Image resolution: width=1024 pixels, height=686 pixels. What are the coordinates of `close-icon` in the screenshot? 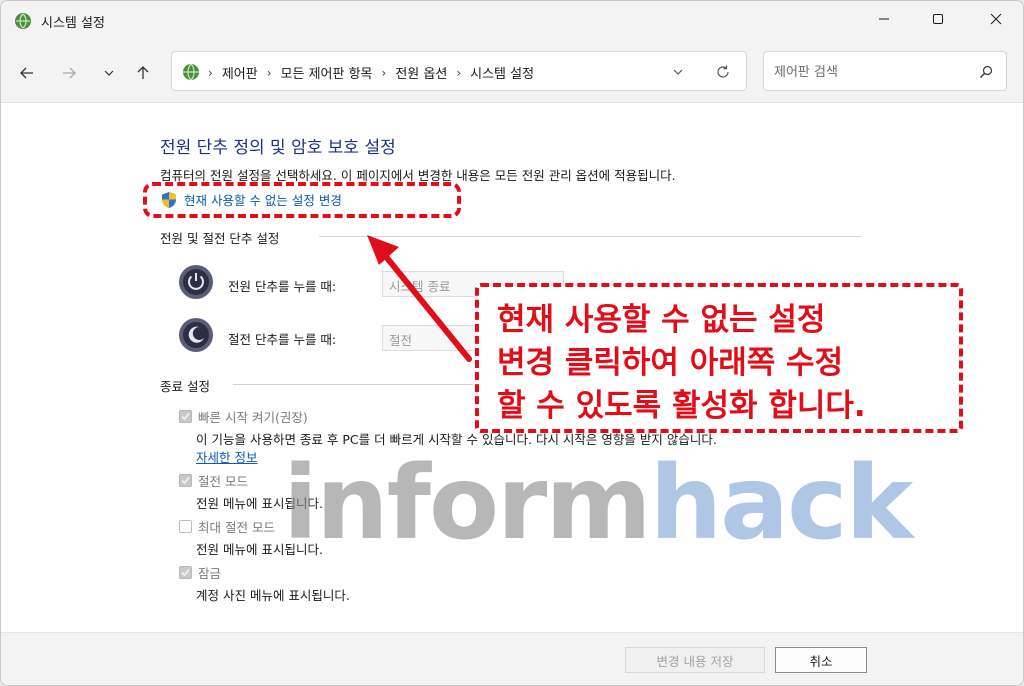 It's located at (996, 19).